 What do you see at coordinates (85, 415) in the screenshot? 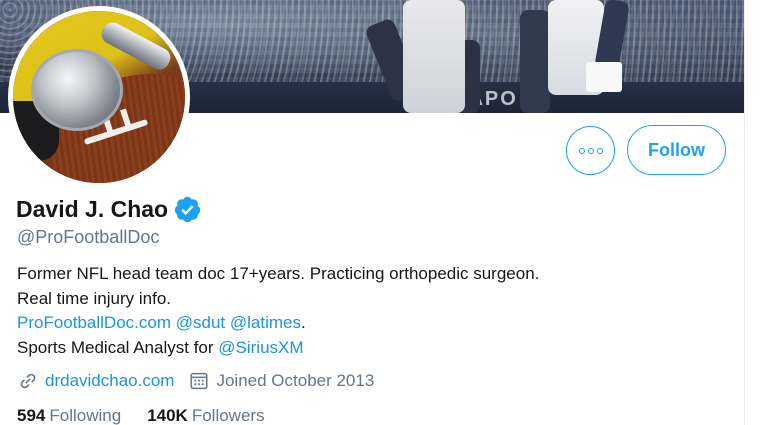
I see `following-label: Following` at bounding box center [85, 415].